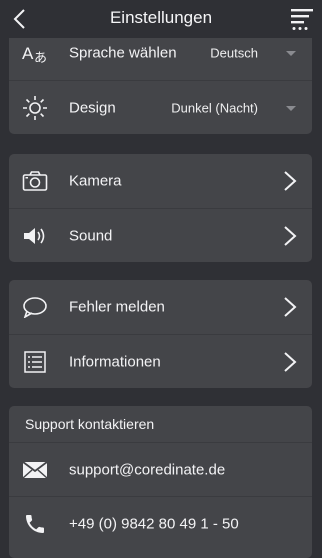 The image size is (322, 558). I want to click on speech-bubble-icon, so click(35, 307).